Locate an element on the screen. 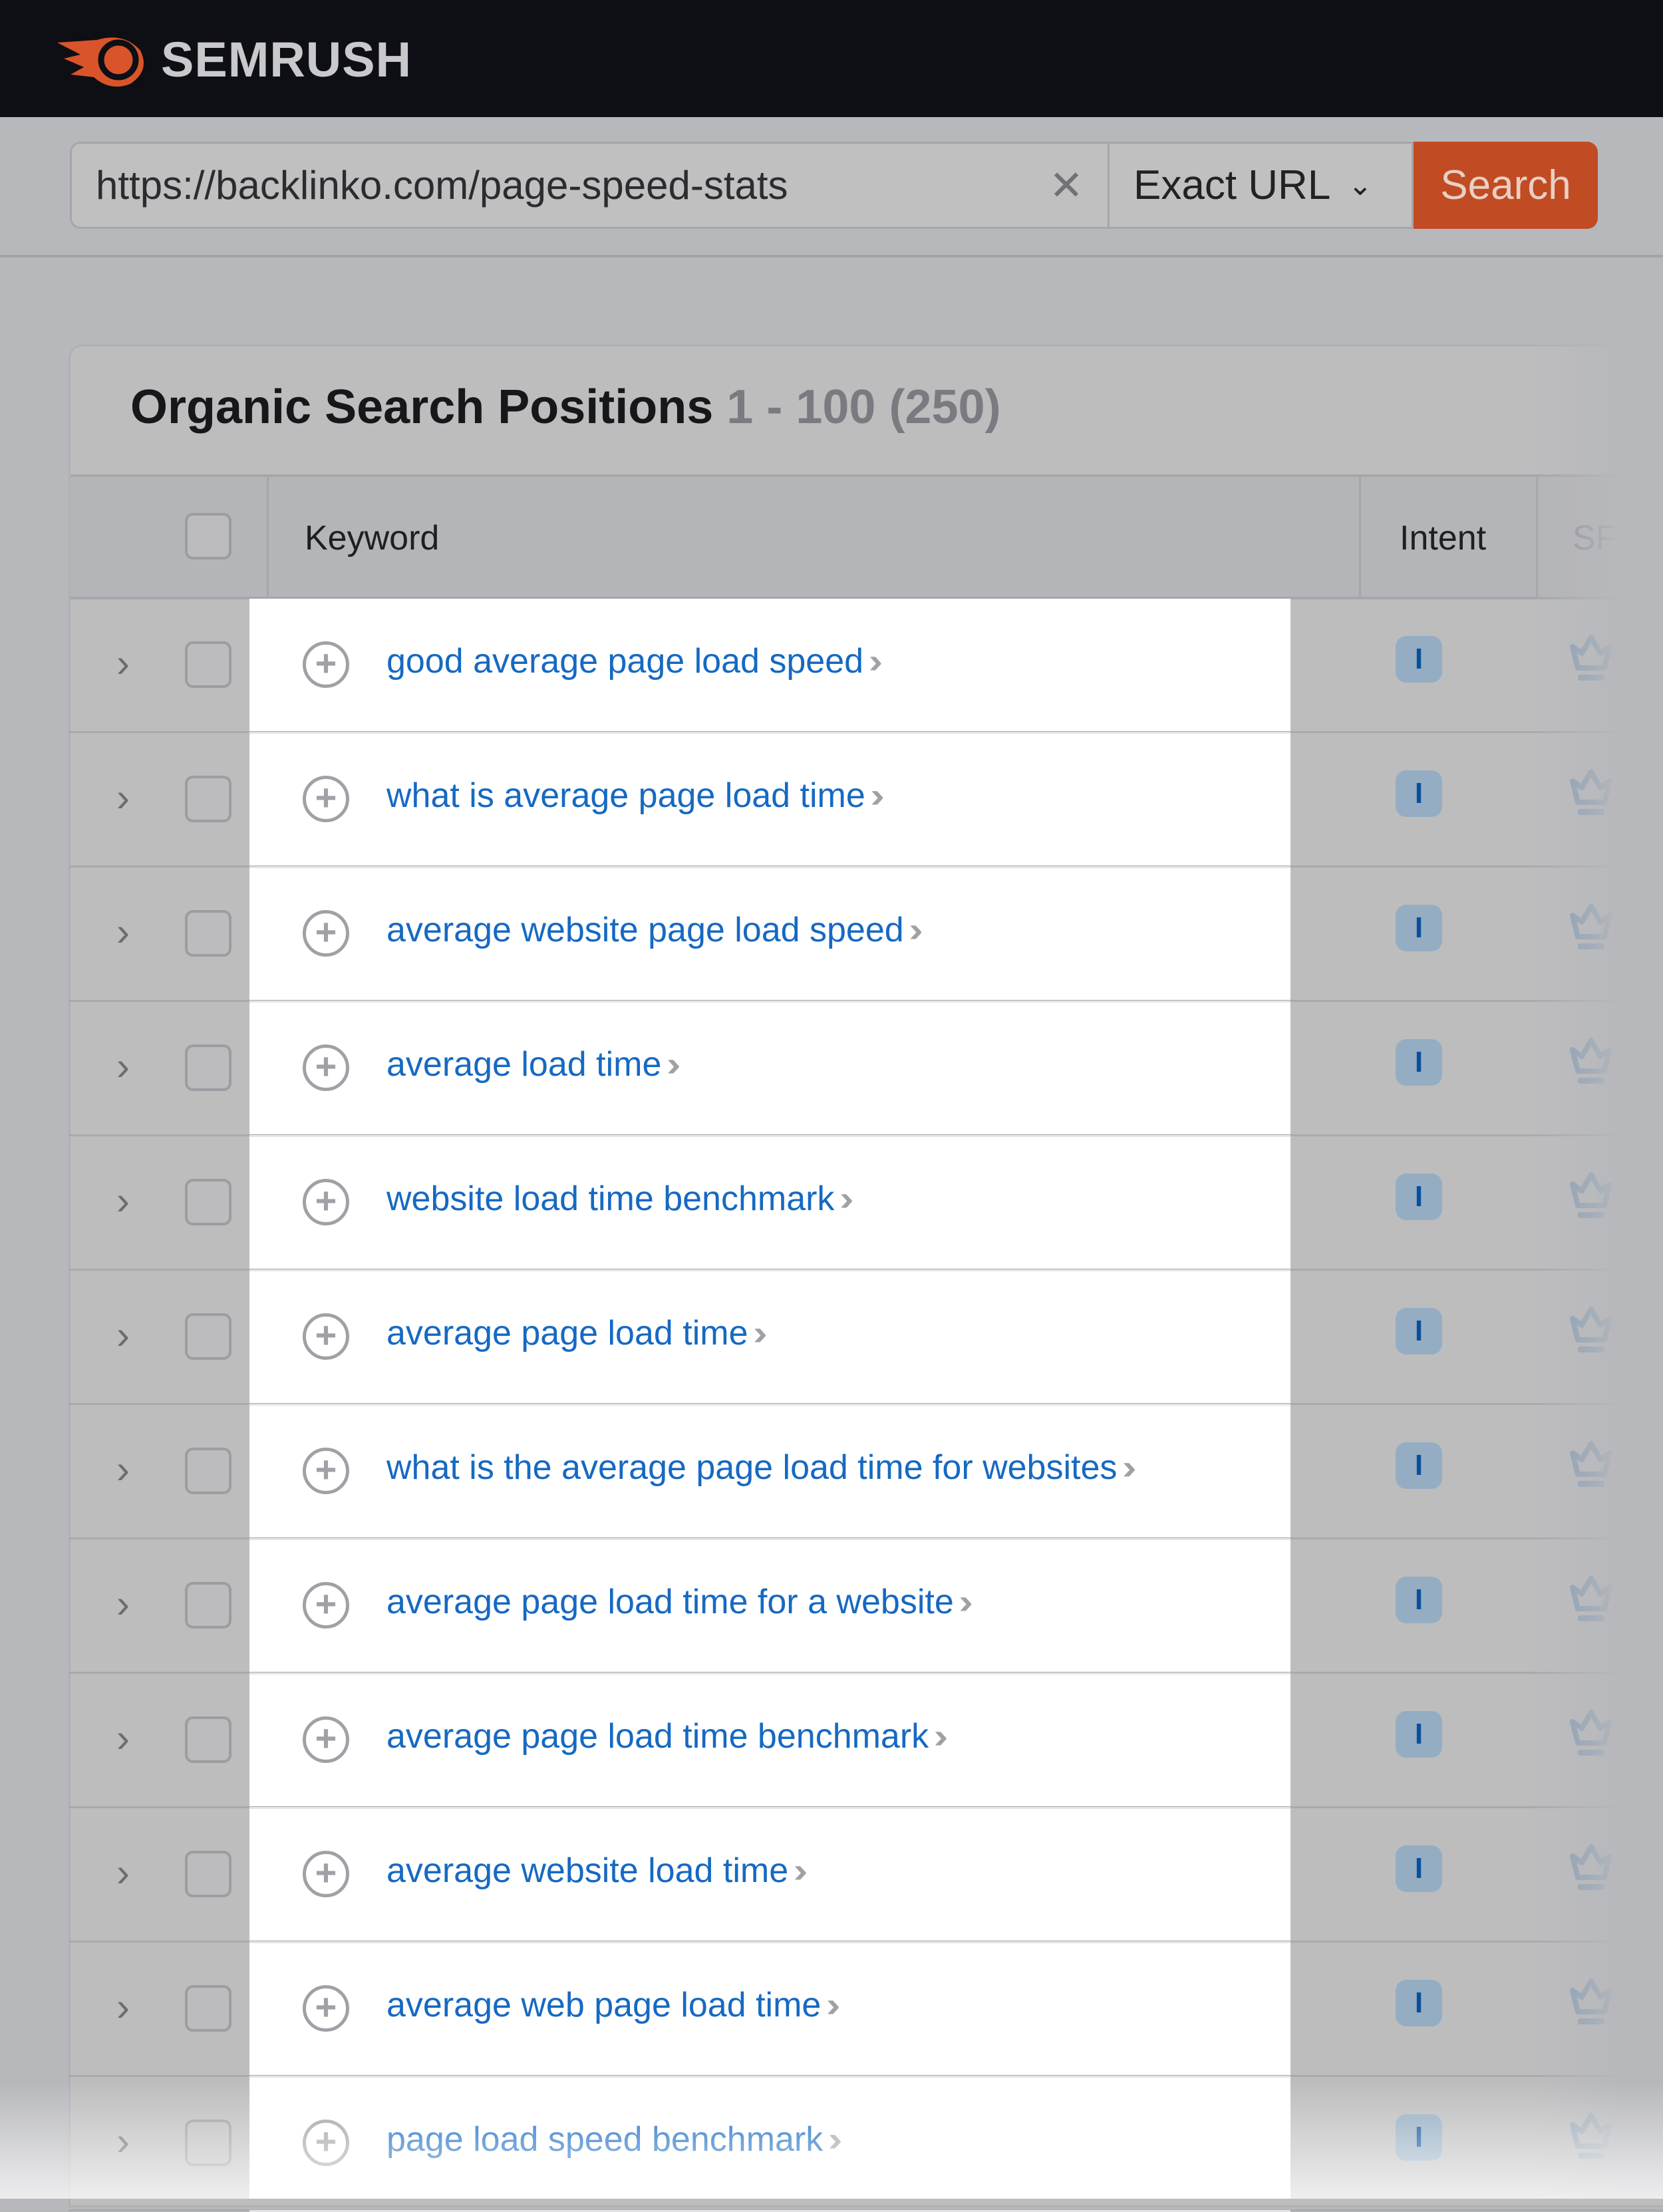 The width and height of the screenshot is (1663, 2212). keyword-text: average page load time benchmark is located at coordinates (657, 1737).